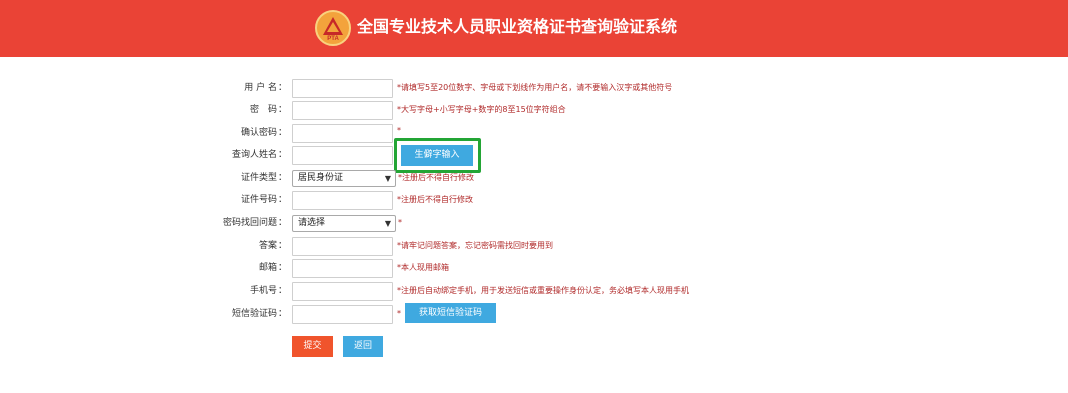  Describe the element at coordinates (342, 155) in the screenshot. I see `name-input` at that location.